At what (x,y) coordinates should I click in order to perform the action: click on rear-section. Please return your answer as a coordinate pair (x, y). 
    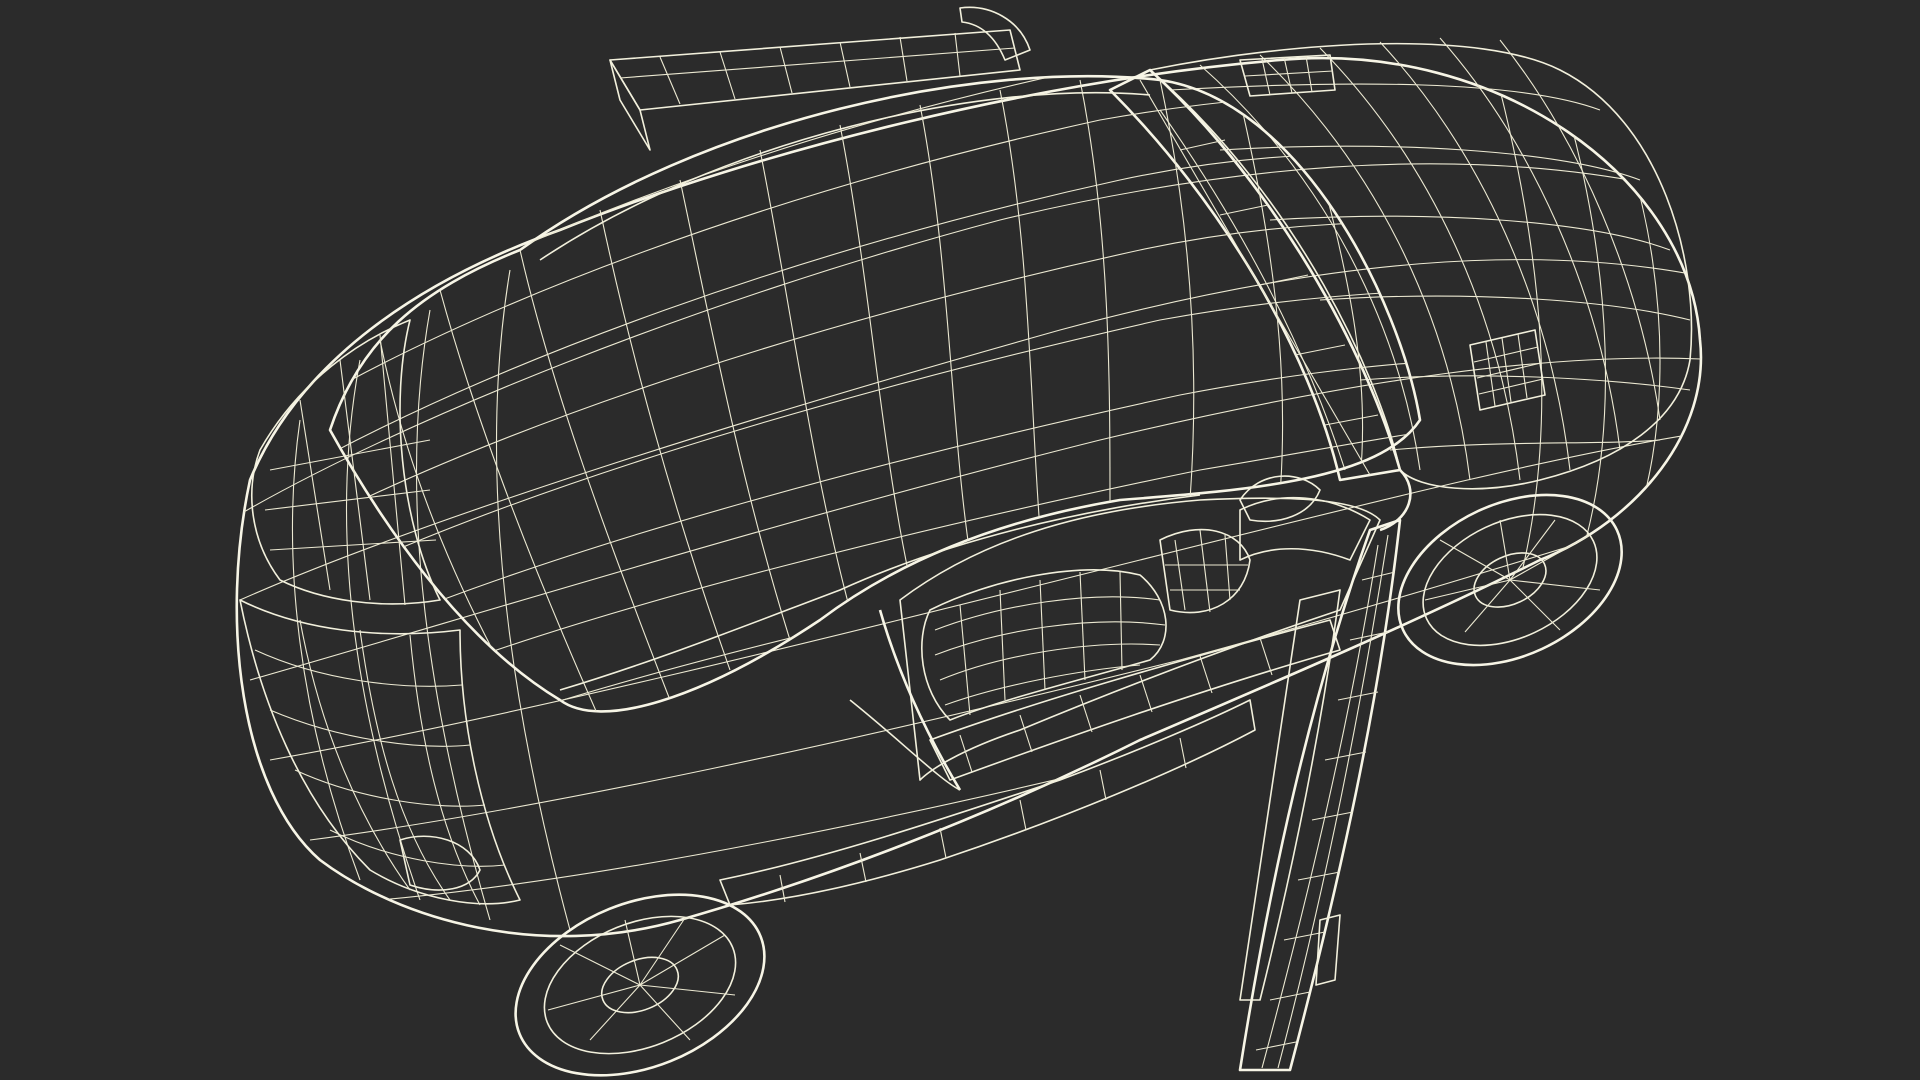
    Looking at the image, I should click on (380, 612).